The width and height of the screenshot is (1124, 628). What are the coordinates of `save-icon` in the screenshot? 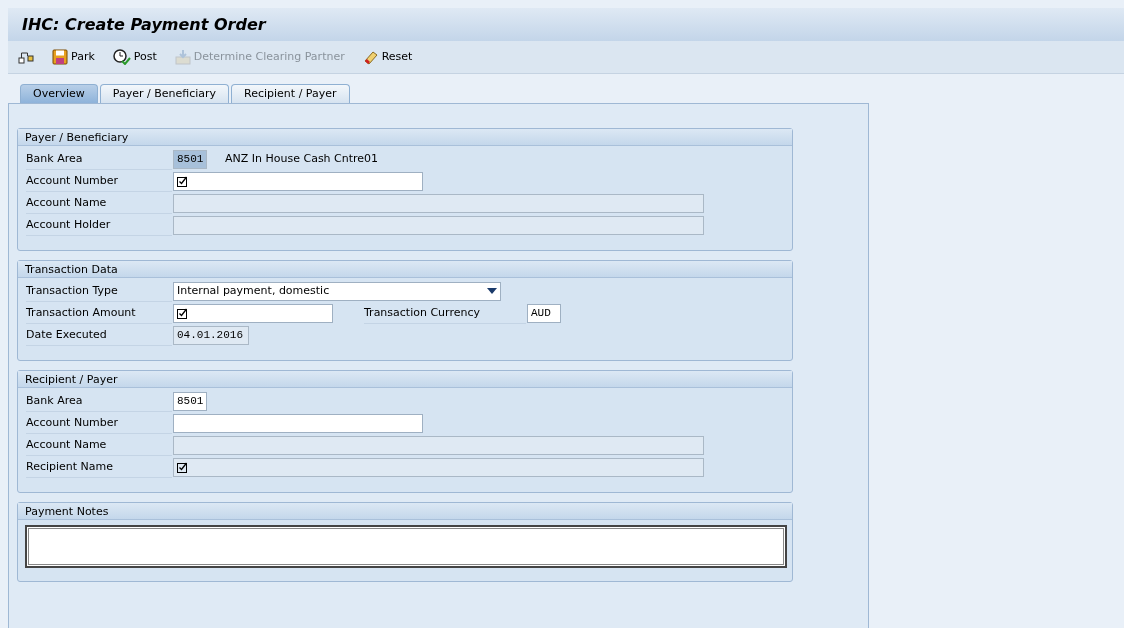 It's located at (60, 57).